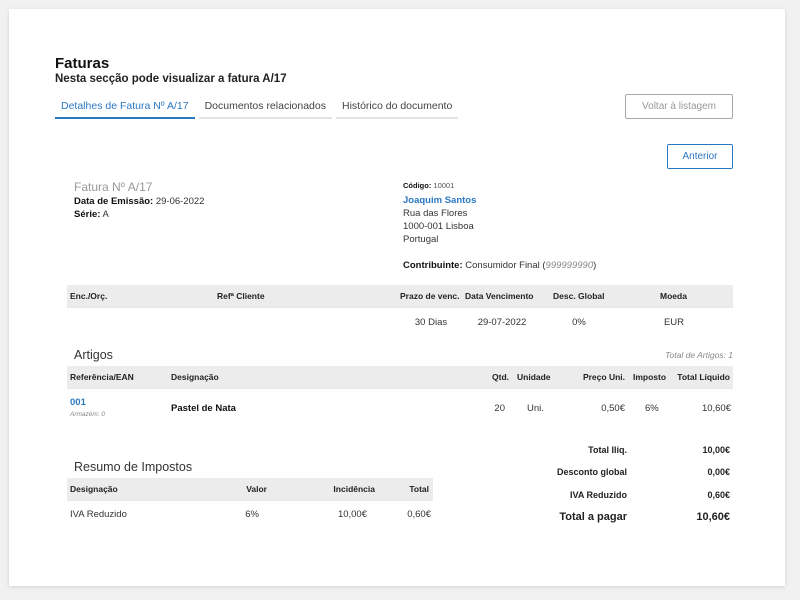 The height and width of the screenshot is (600, 800). What do you see at coordinates (700, 408) in the screenshot?
I see `article-net-total: 10,60€` at bounding box center [700, 408].